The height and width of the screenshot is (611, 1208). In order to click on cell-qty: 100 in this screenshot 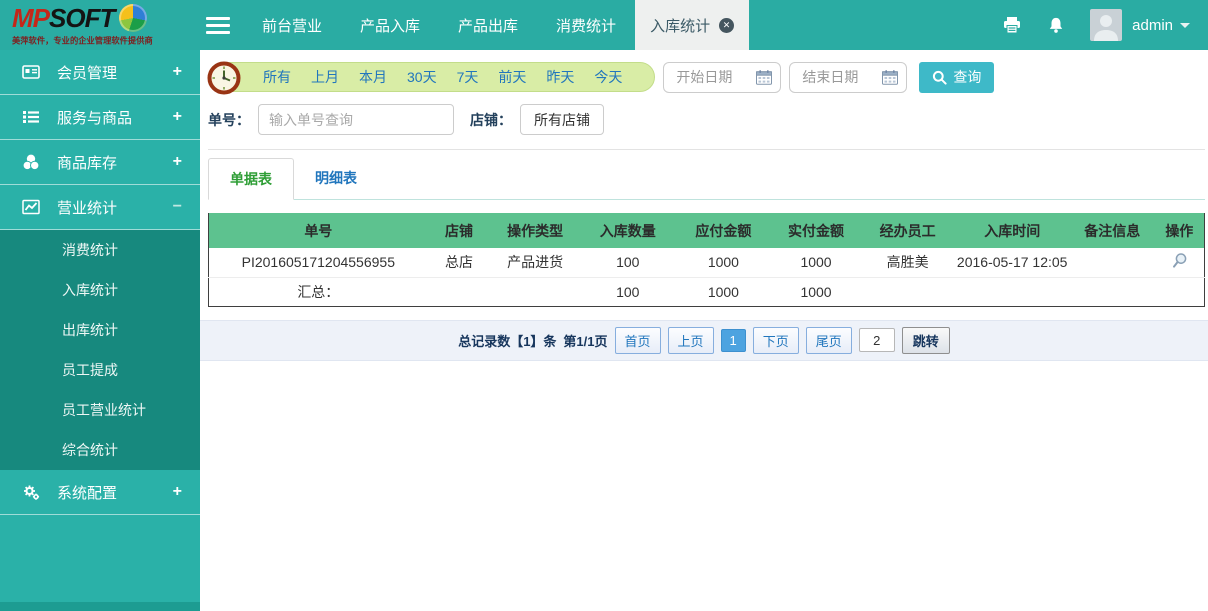, I will do `click(628, 262)`.